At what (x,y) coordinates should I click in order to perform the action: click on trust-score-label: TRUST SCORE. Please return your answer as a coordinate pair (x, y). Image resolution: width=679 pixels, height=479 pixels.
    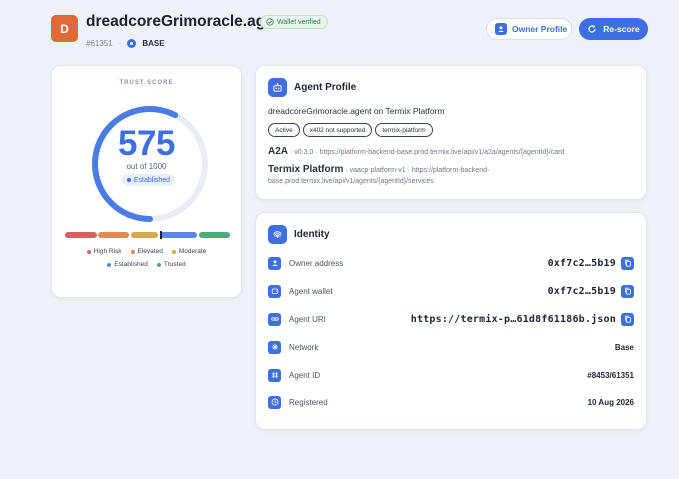
    Looking at the image, I should click on (146, 83).